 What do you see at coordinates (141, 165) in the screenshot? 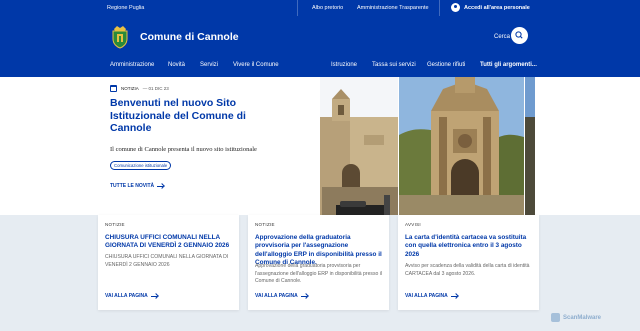
I see `topic-chip: Comunicazione istituzionale` at bounding box center [141, 165].